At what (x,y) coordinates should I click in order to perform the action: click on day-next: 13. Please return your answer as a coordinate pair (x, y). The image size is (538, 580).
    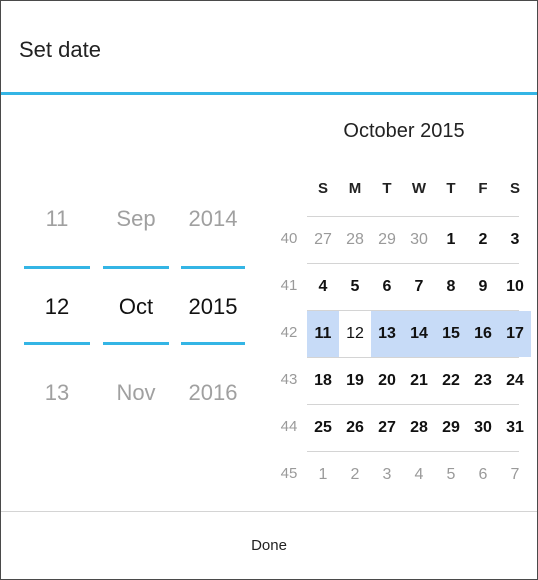
    Looking at the image, I should click on (57, 393).